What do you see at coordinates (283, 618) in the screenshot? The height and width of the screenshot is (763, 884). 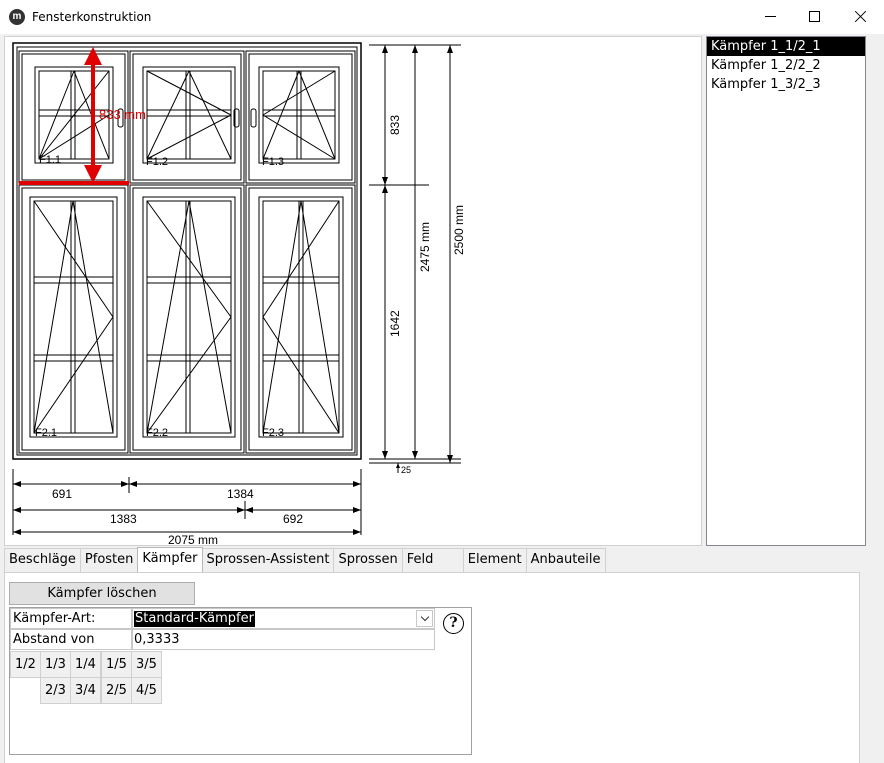 I see `kaempfer-art-select: Standard-Kämpfer` at bounding box center [283, 618].